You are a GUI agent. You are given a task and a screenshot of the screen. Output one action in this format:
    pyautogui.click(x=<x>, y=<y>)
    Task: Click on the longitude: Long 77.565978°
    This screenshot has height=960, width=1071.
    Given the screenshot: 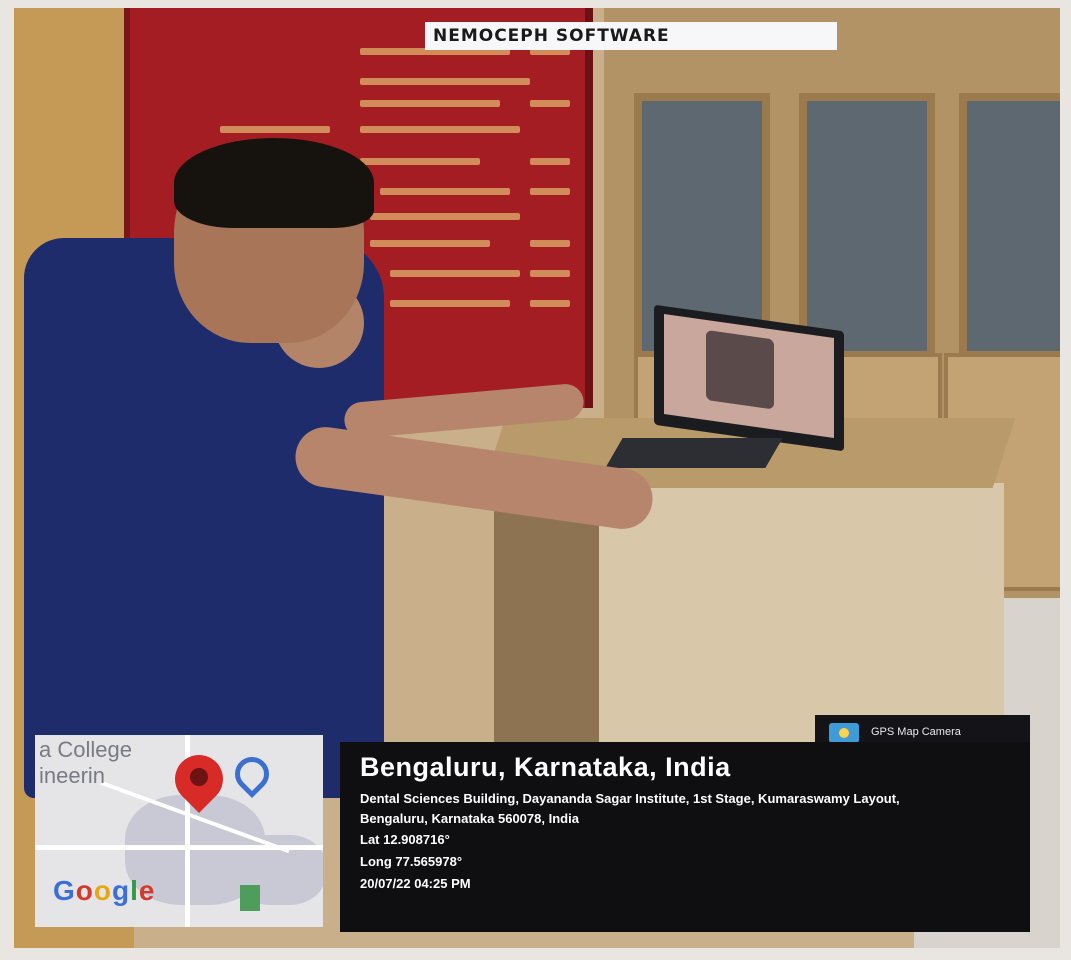 What is the action you would take?
    pyautogui.click(x=411, y=861)
    